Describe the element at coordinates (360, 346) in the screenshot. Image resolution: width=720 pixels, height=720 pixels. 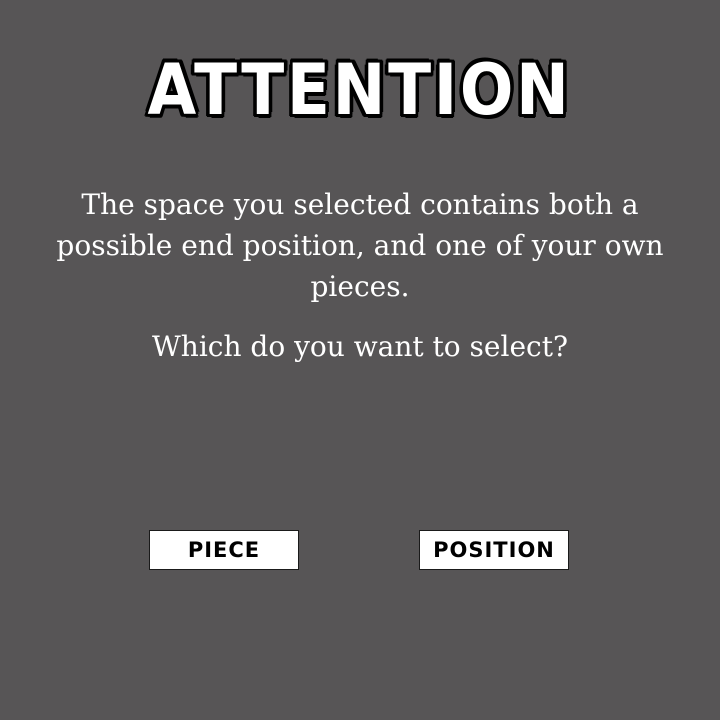
I see `dialog-question: Which do you want to select?` at that location.